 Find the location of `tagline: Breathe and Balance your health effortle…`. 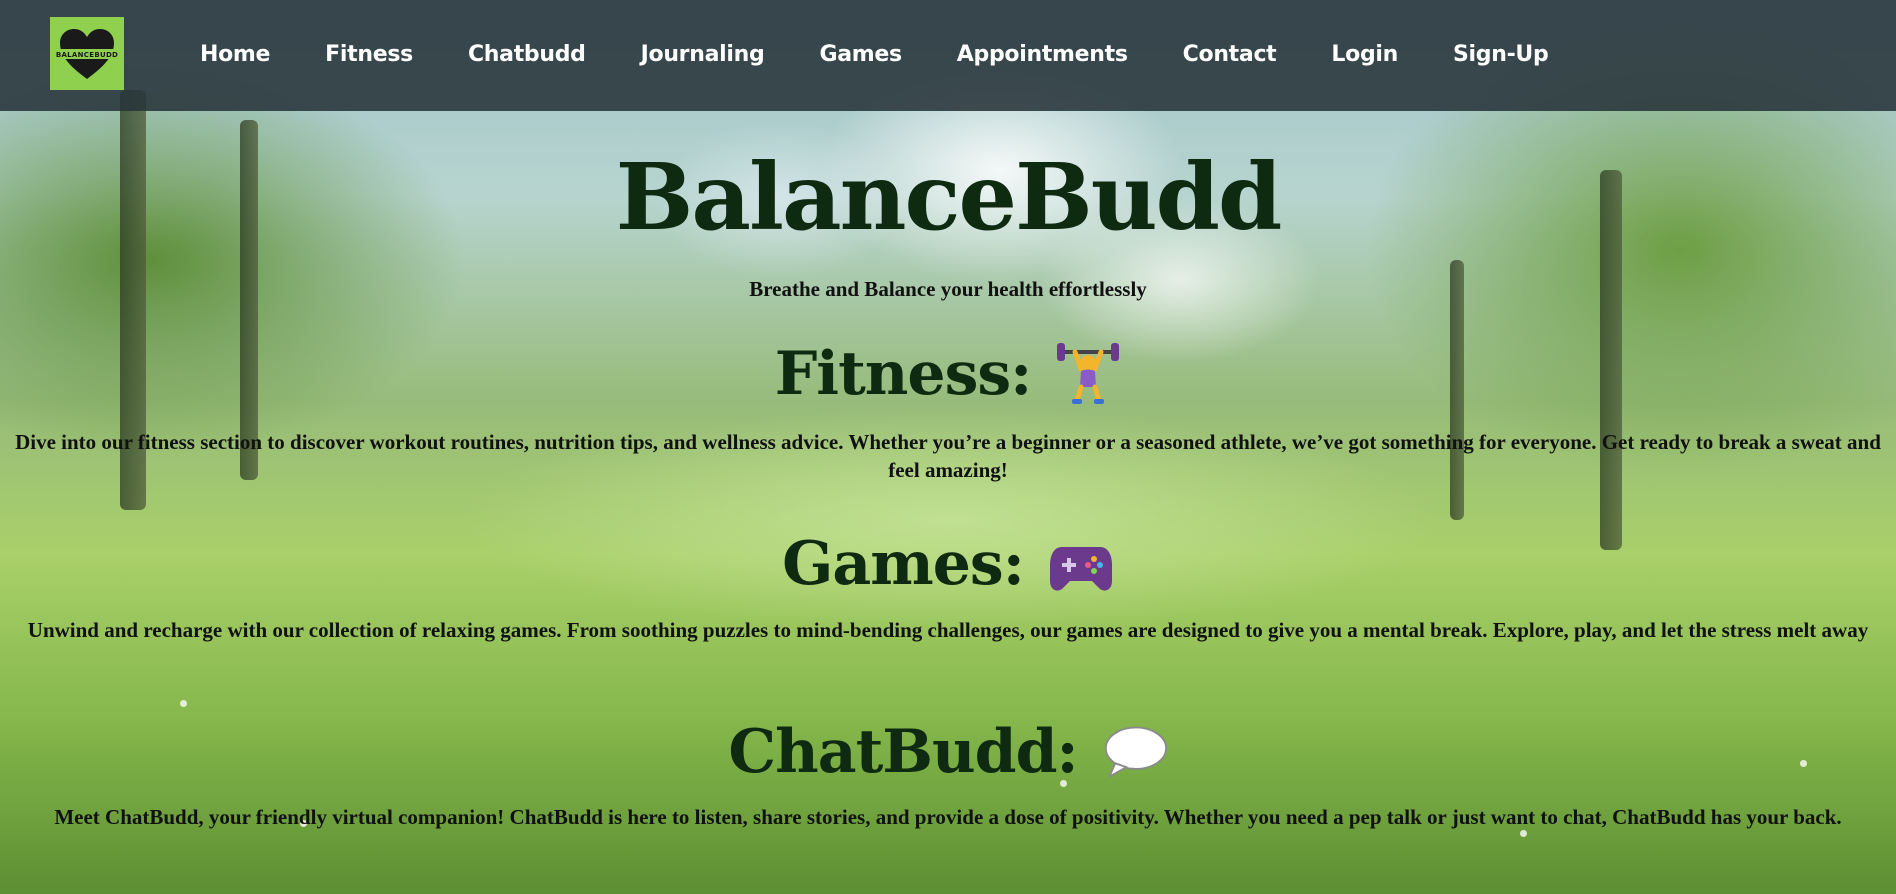

tagline: Breathe and Balance your health effortle… is located at coordinates (948, 289).